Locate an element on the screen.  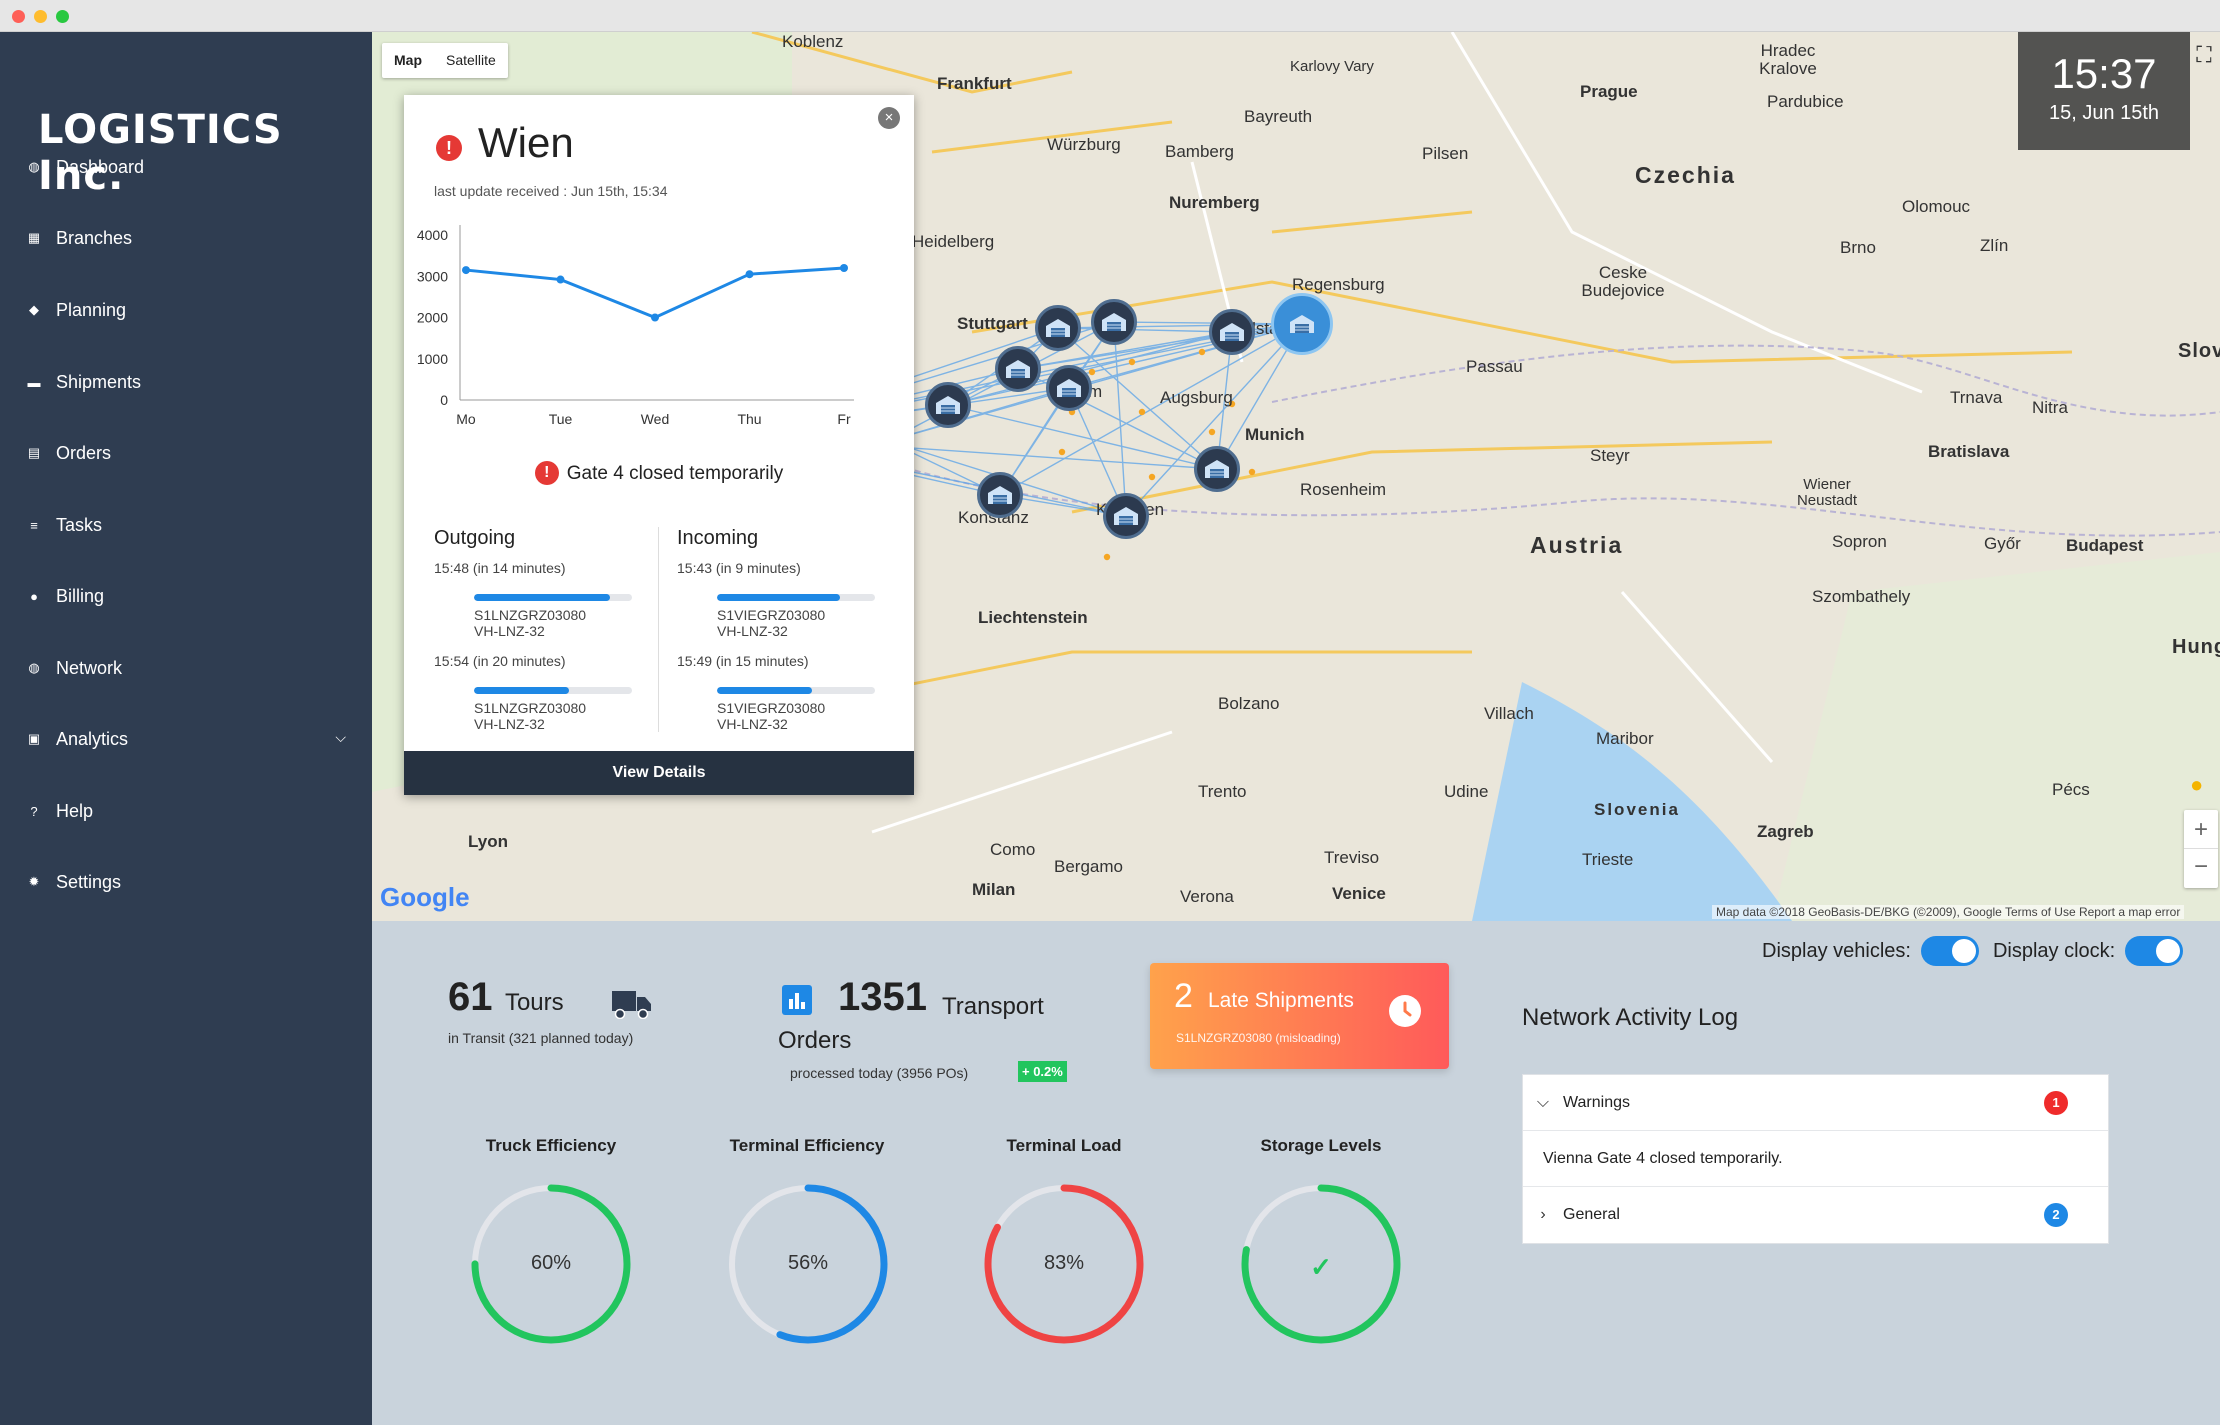
incoming-time: 15:43 (in 9 minutes) is located at coordinates (739, 568).